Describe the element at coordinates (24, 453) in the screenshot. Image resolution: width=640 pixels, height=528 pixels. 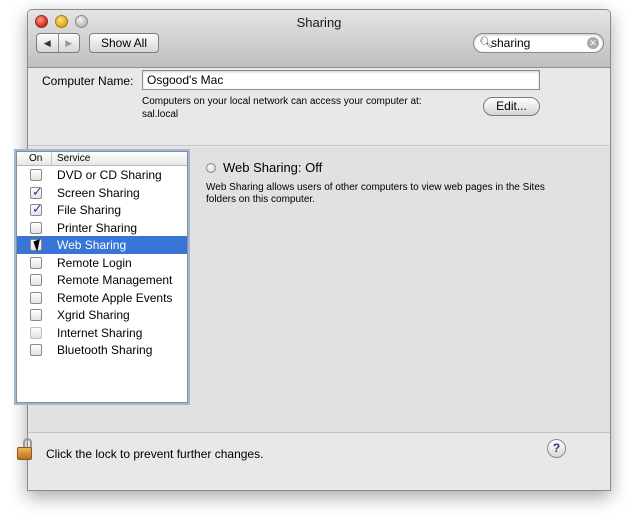
I see `lock-body` at that location.